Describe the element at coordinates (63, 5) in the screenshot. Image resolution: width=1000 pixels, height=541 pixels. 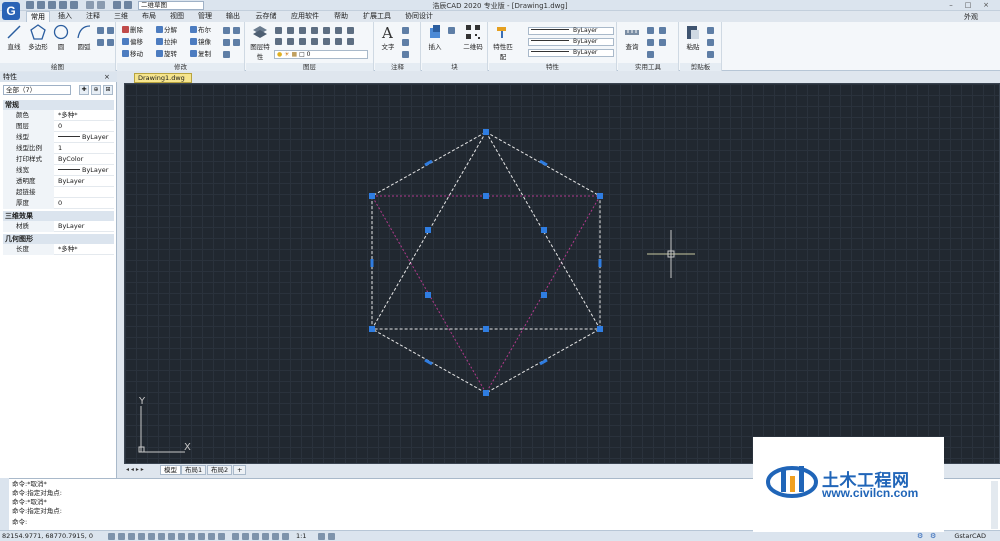
I see `save-as-icon` at that location.